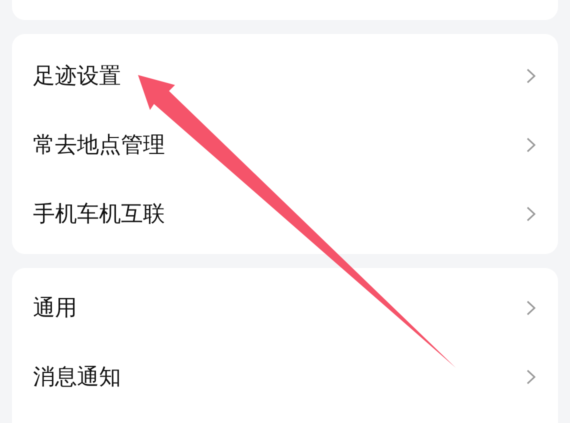  I want to click on settings-item: 消息通知, so click(77, 377).